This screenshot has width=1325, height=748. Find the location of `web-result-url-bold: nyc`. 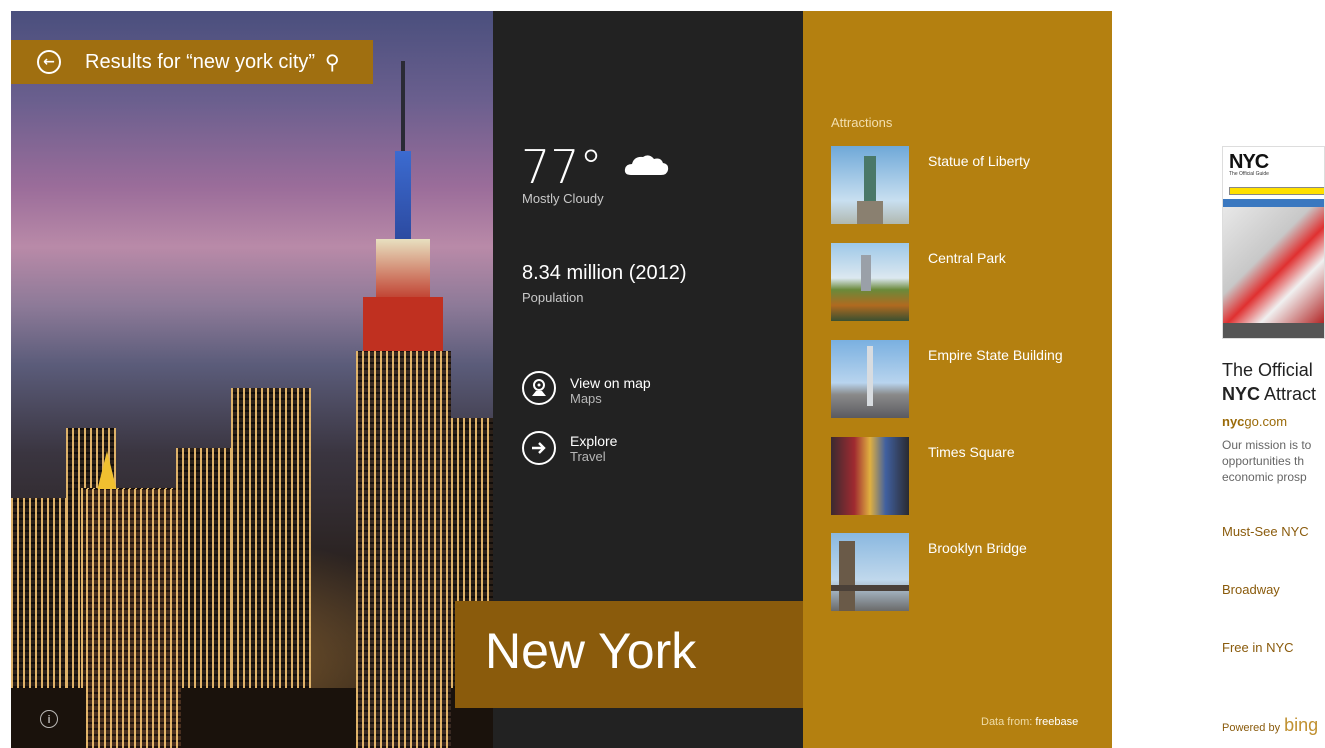

web-result-url-bold: nyc is located at coordinates (1233, 421).